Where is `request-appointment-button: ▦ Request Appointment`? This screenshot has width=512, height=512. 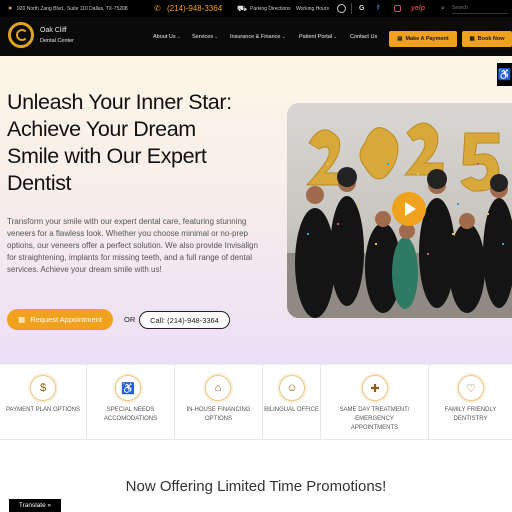 request-appointment-button: ▦ Request Appointment is located at coordinates (60, 319).